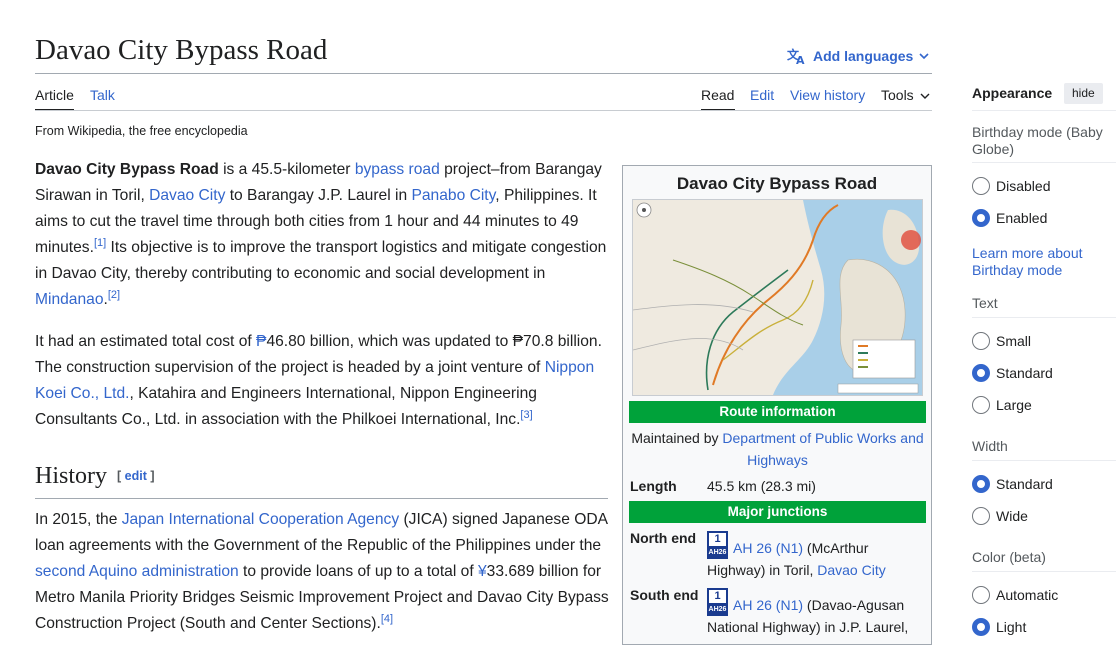  Describe the element at coordinates (78, 519) in the screenshot. I see `text-run: In 2015, the` at that location.